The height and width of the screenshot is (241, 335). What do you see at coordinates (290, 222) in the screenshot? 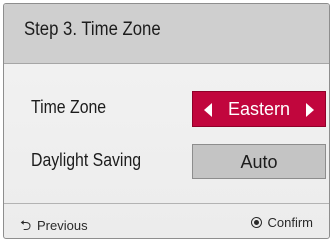
I see `confirm-label: Confirm` at bounding box center [290, 222].